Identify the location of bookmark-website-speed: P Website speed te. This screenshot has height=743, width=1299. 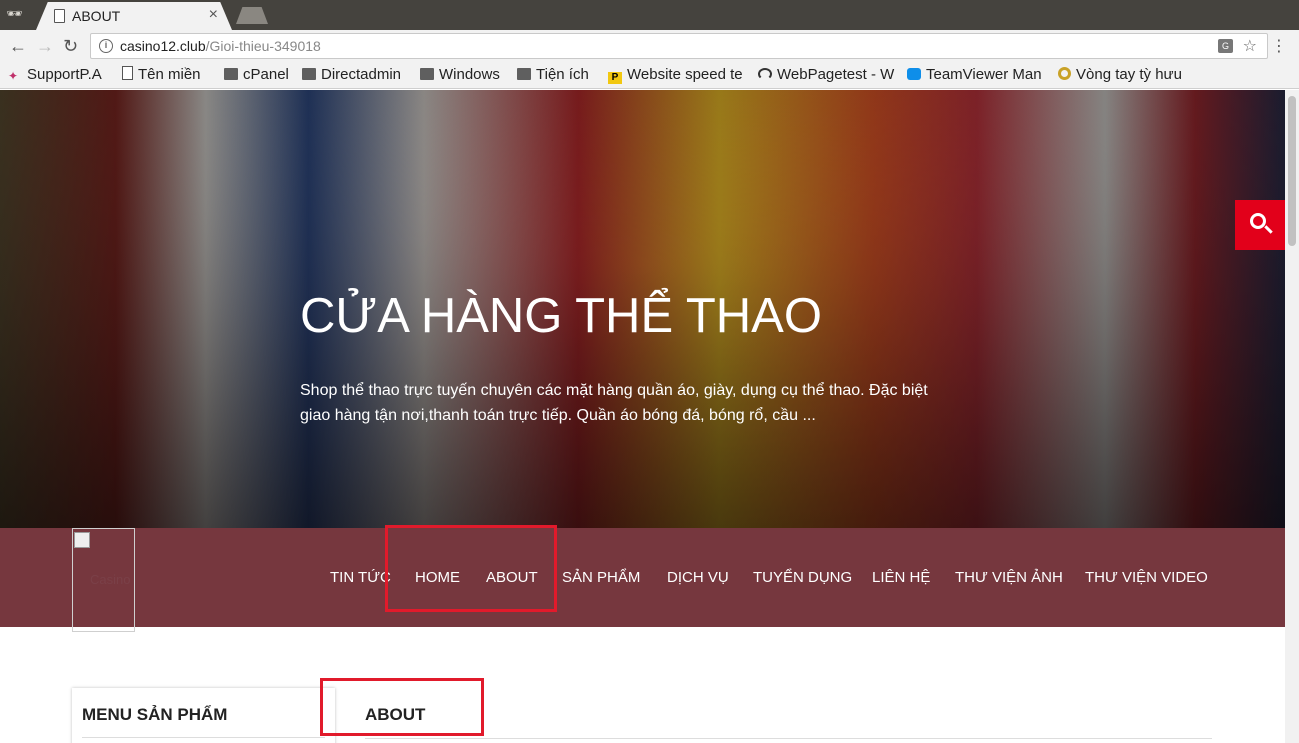
(677, 76).